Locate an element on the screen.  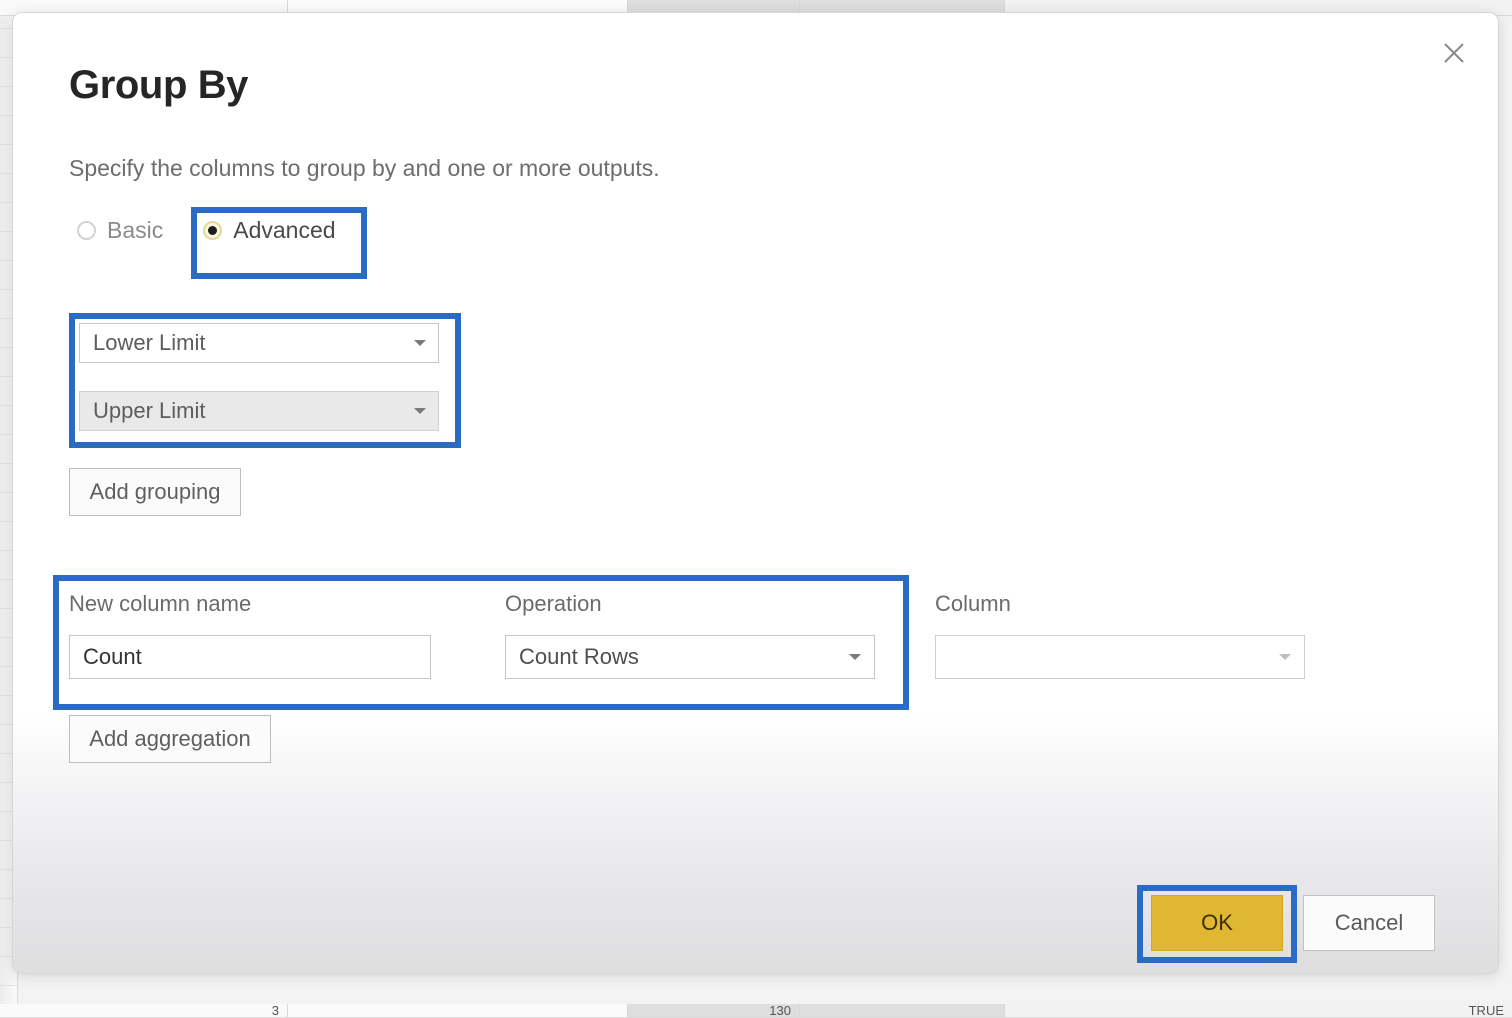
label-column: Column is located at coordinates (973, 603).